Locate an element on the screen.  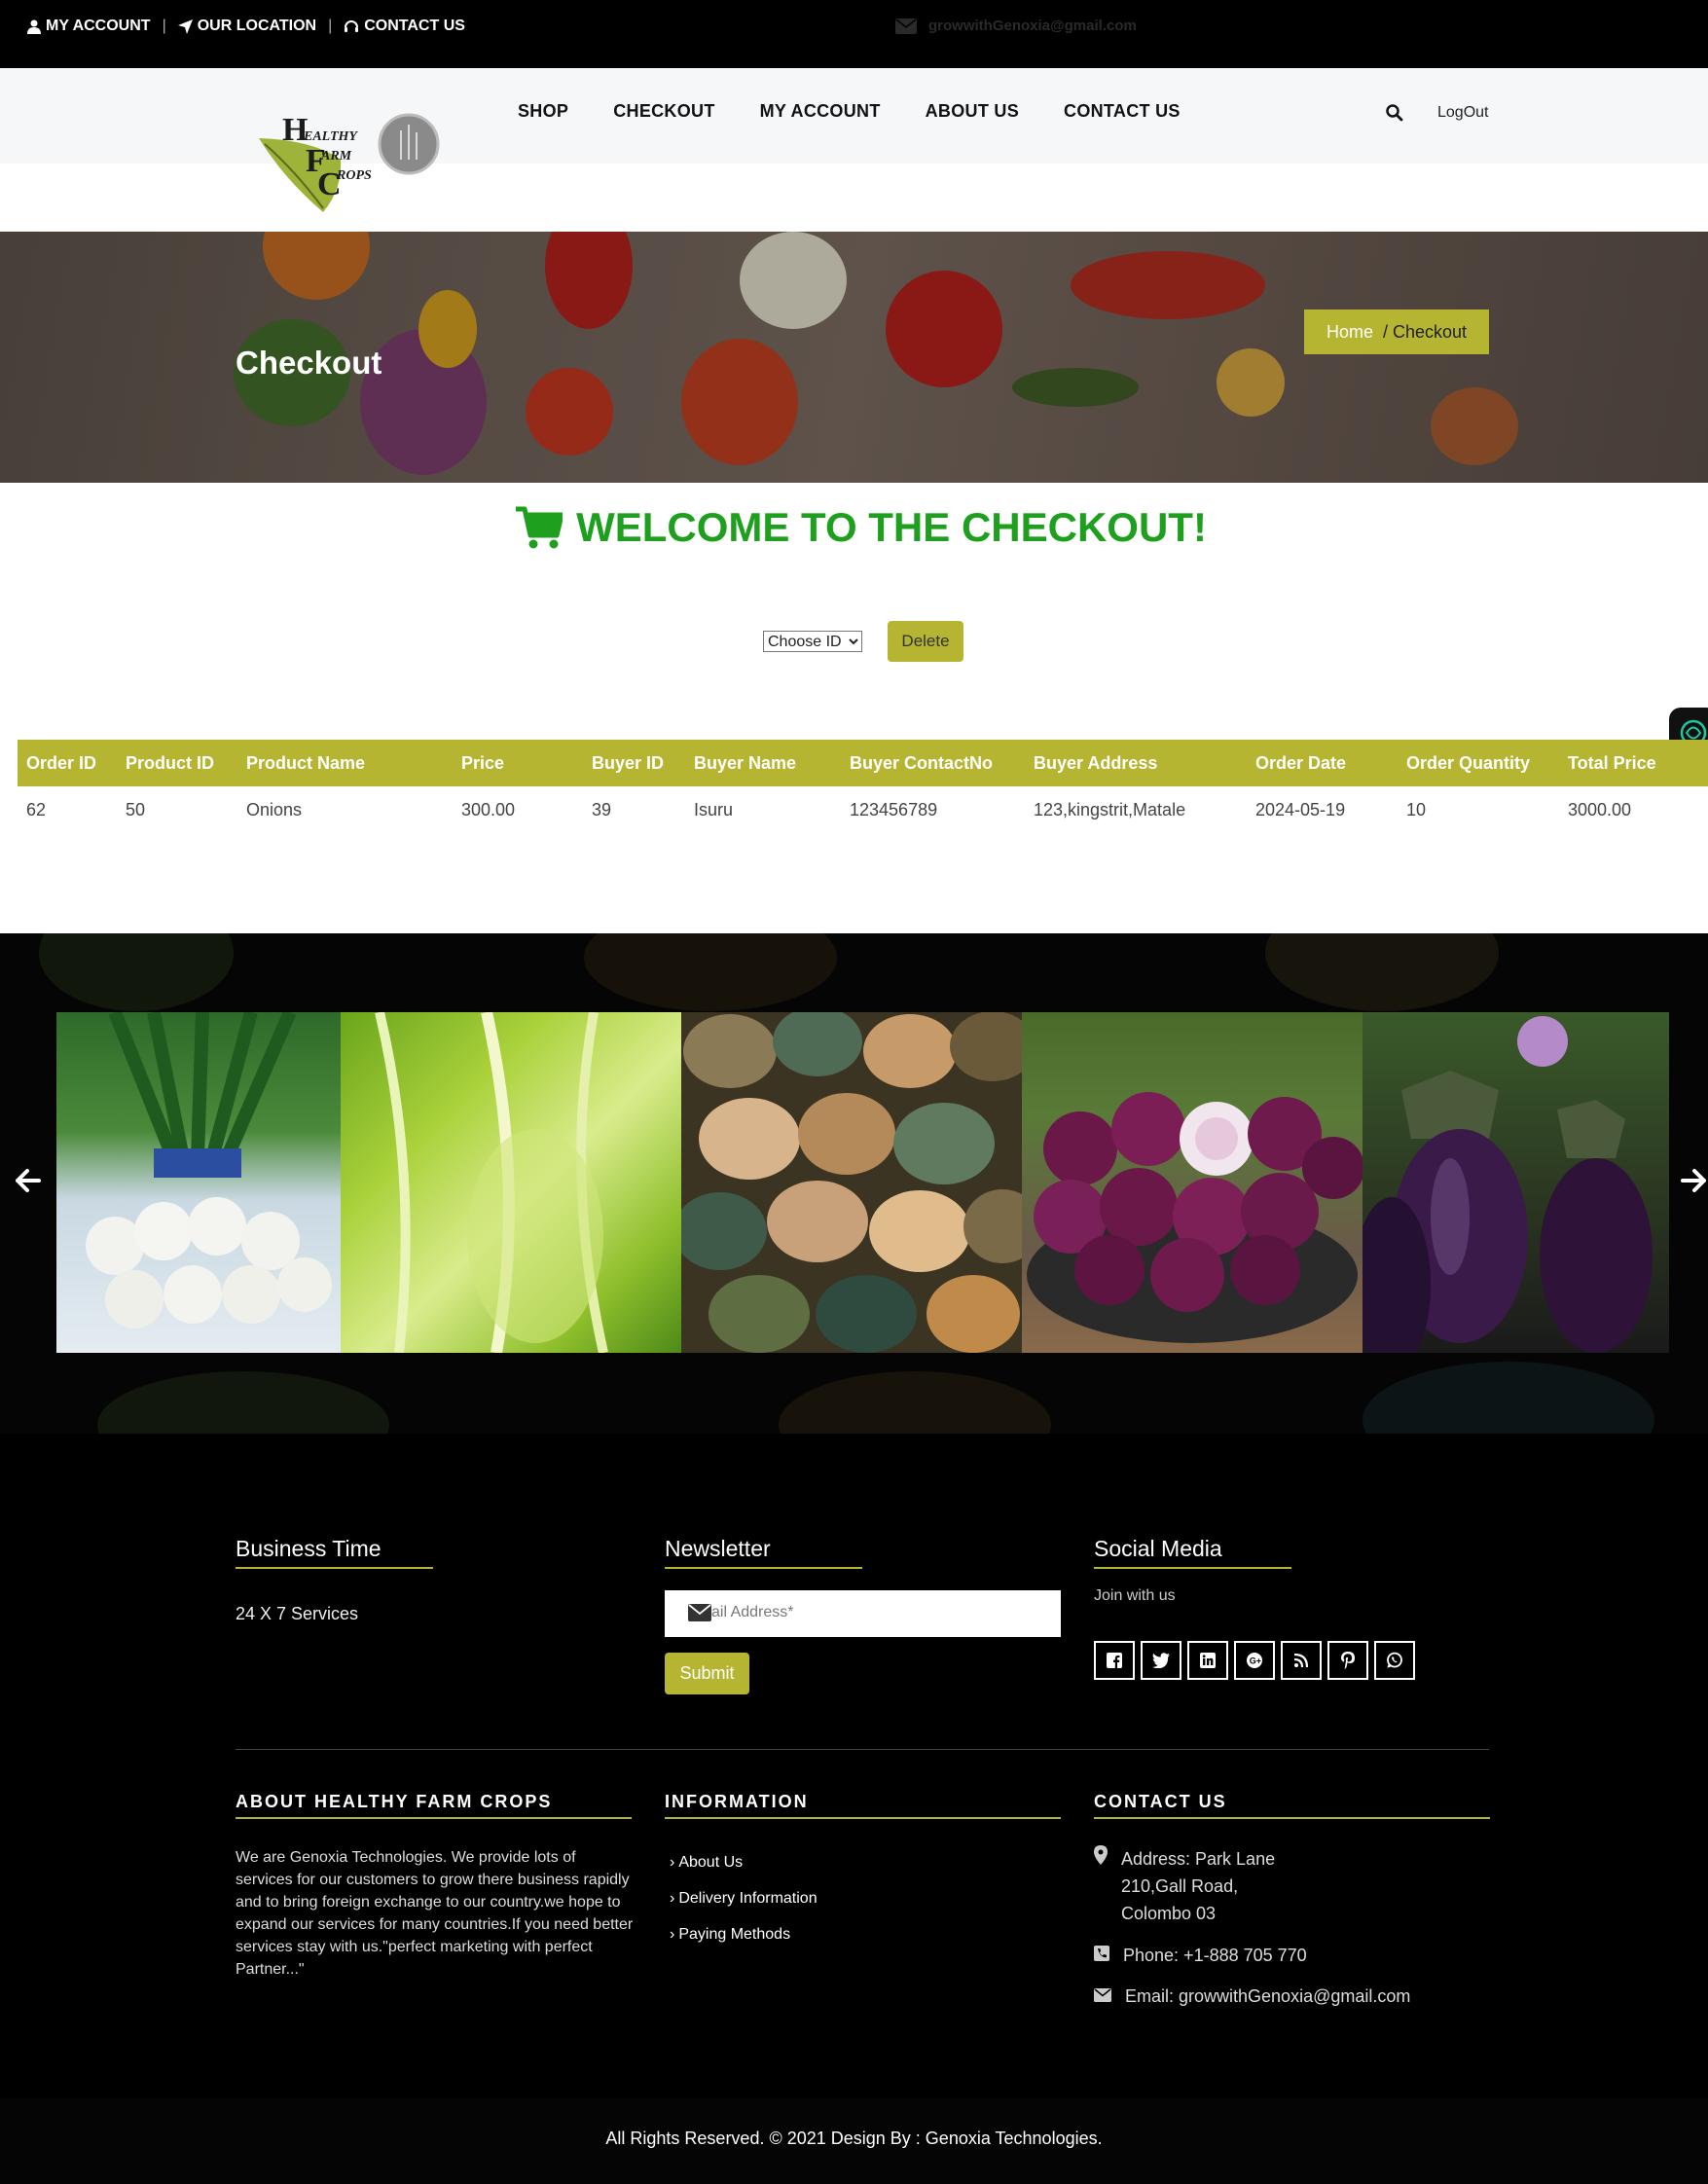
cell-order-date: 2024-05-19 is located at coordinates (1300, 809).